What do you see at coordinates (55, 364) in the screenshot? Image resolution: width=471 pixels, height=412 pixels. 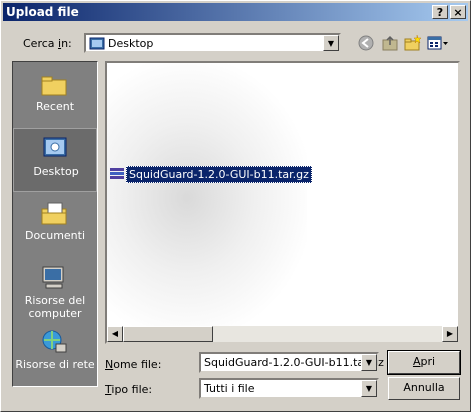 I see `places-item-label: Risorse di rete` at bounding box center [55, 364].